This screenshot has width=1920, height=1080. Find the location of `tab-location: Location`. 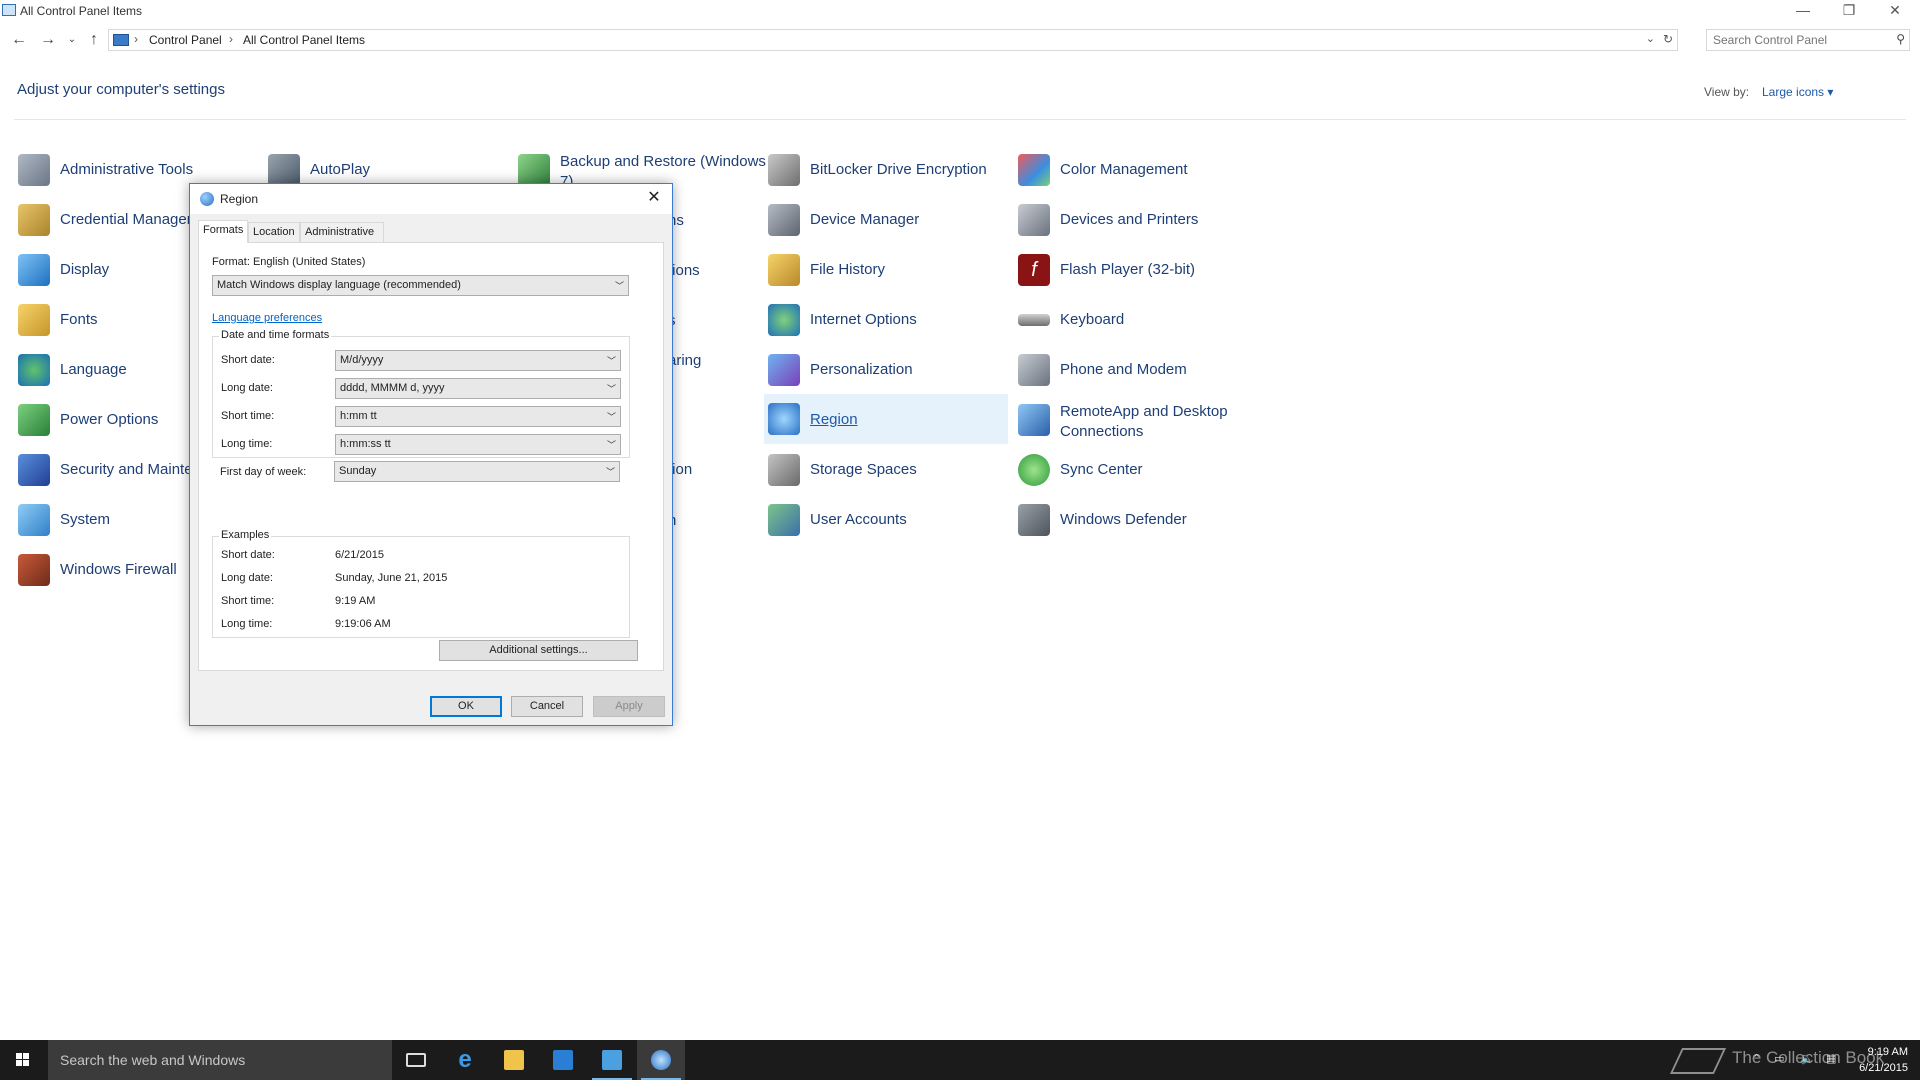

tab-location: Location is located at coordinates (274, 232).